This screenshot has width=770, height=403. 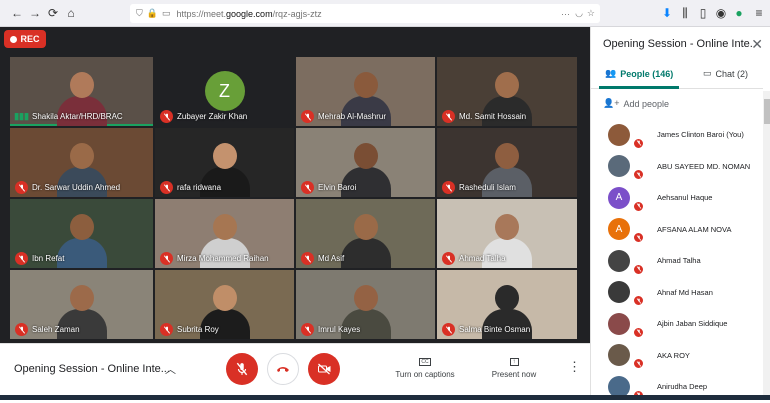 What do you see at coordinates (53, 13) in the screenshot?
I see `reload-icon: ⟳` at bounding box center [53, 13].